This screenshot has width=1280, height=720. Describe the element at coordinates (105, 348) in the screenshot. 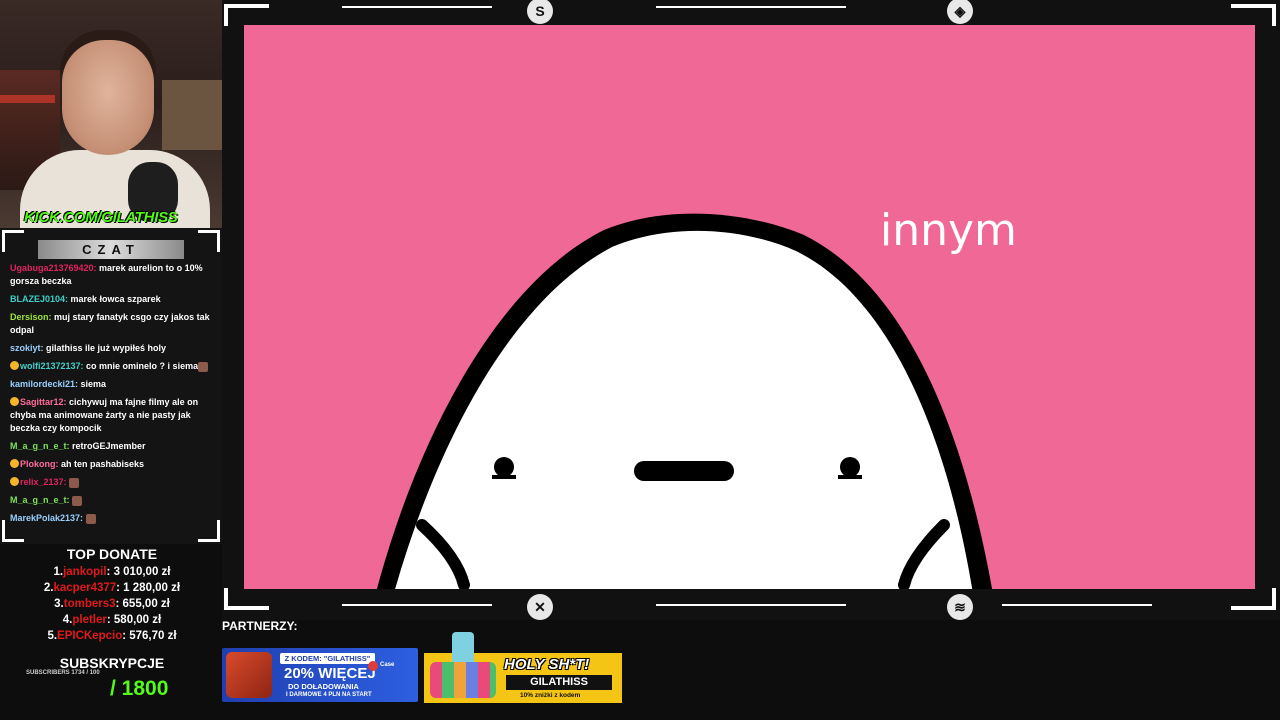

I see `chat-text: gilathiss ile już wypiłeś holy` at that location.